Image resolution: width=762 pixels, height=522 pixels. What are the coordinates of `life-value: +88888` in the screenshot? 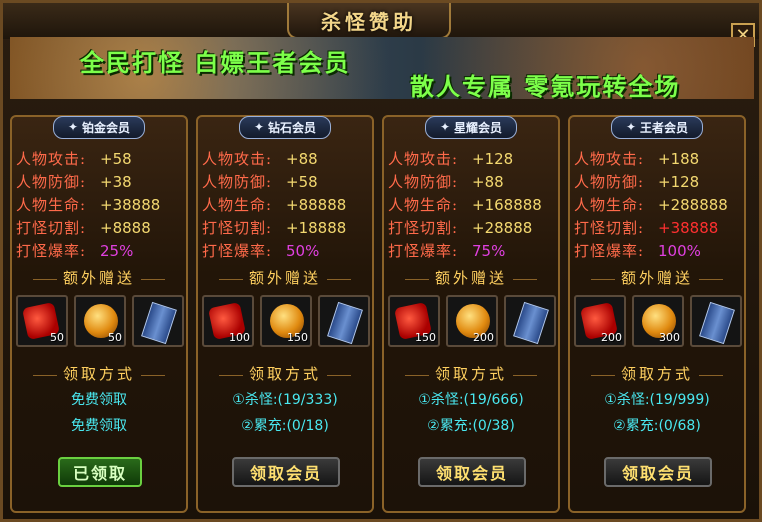 It's located at (316, 204).